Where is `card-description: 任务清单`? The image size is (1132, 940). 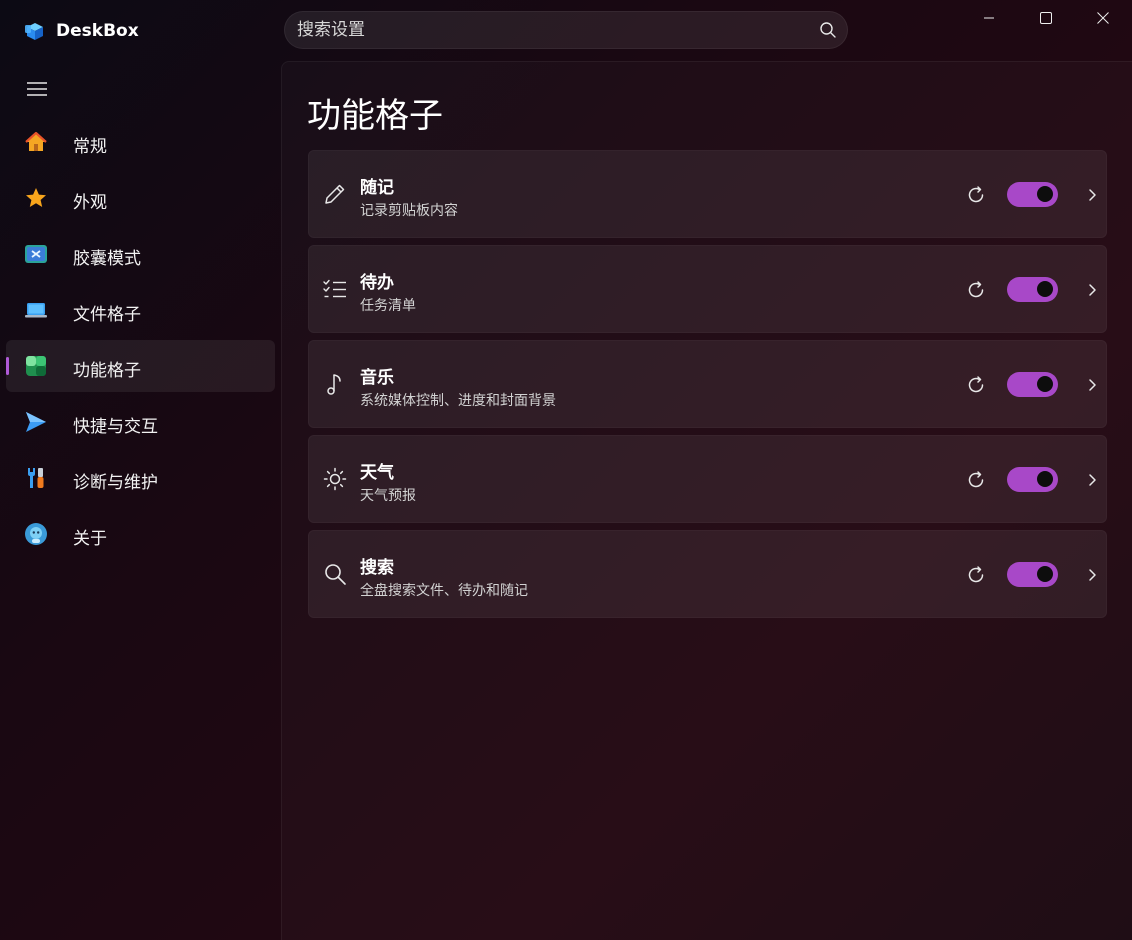
card-description: 任务清单 is located at coordinates (388, 306).